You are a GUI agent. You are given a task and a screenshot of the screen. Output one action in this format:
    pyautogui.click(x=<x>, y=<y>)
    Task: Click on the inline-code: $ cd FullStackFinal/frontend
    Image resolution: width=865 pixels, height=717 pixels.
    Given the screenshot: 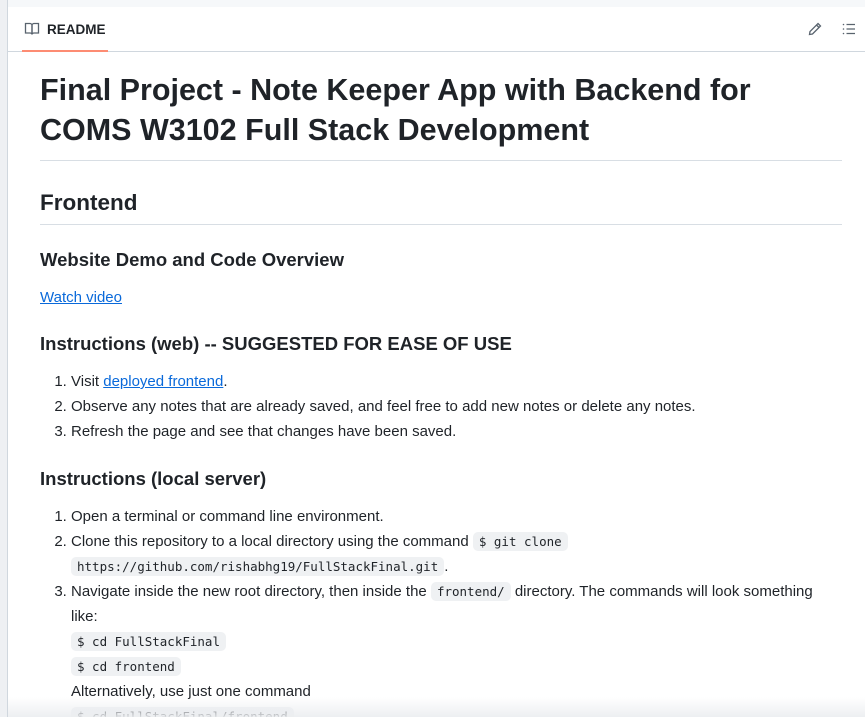 What is the action you would take?
    pyautogui.click(x=182, y=712)
    